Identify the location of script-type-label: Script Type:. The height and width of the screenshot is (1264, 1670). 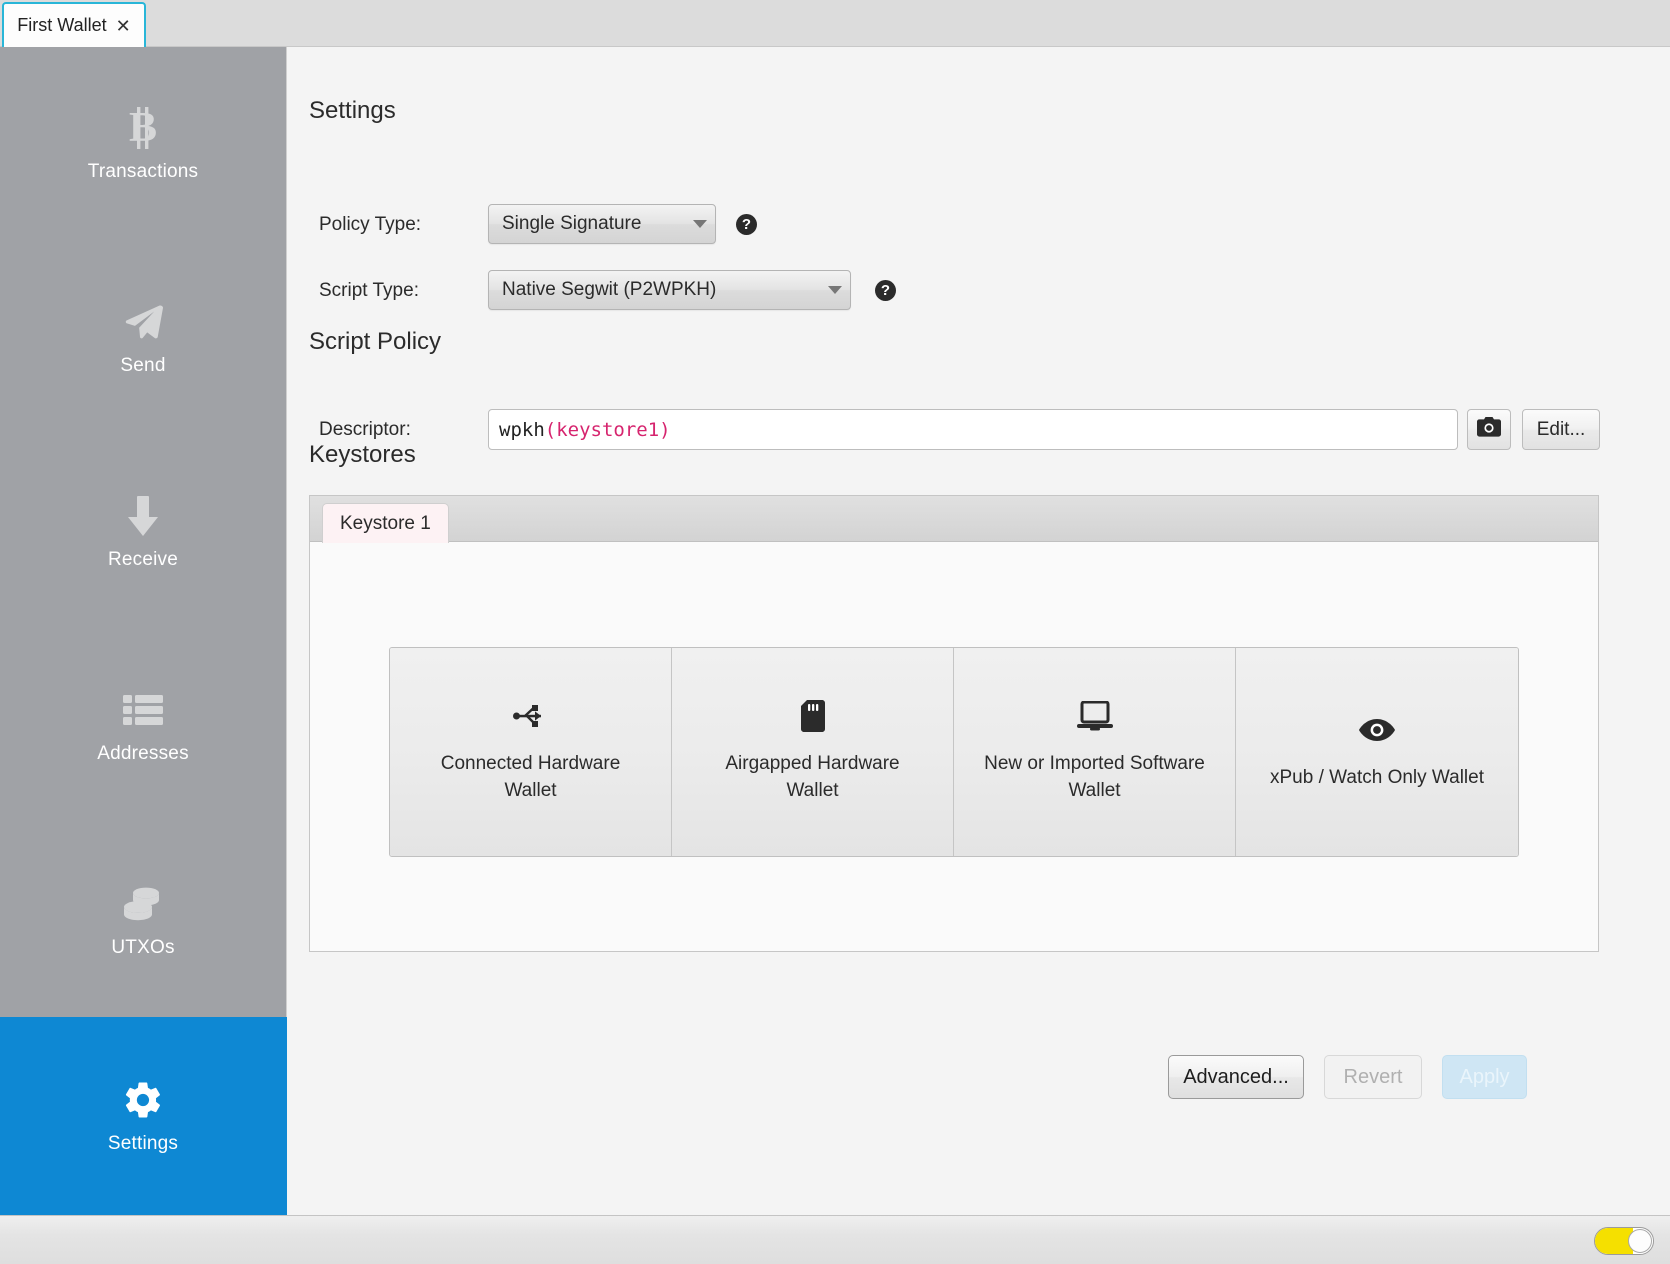
(369, 290).